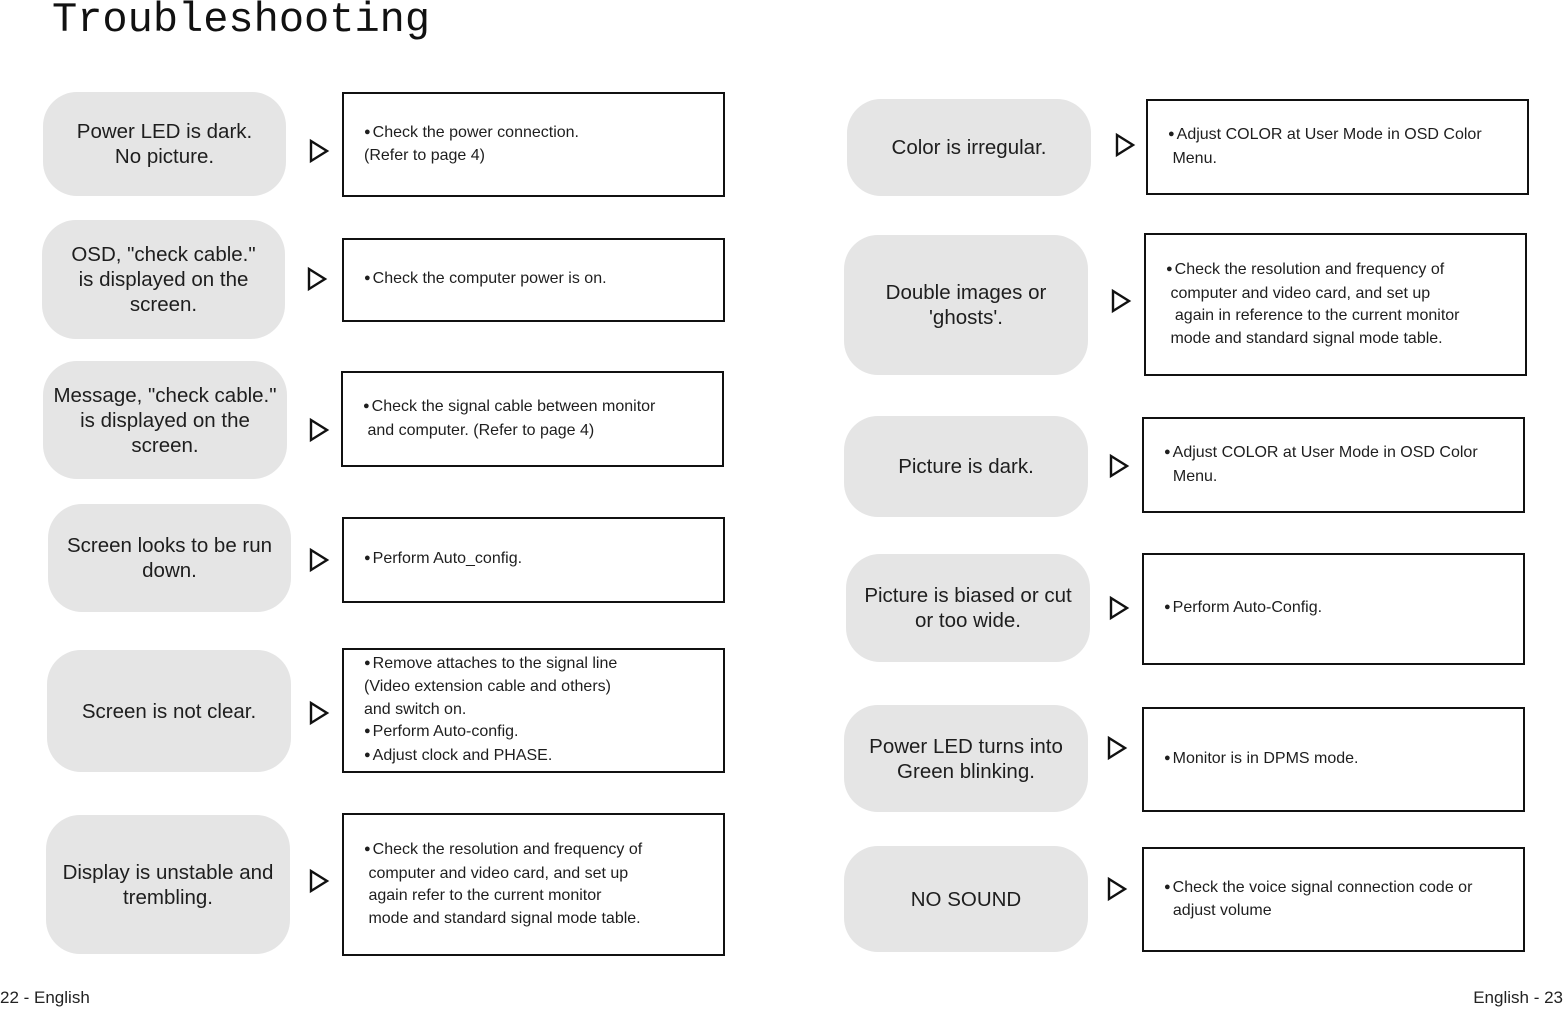 The width and height of the screenshot is (1563, 1011). I want to click on solution-line: ● Remove attaches to the signal line, so click(543, 665).